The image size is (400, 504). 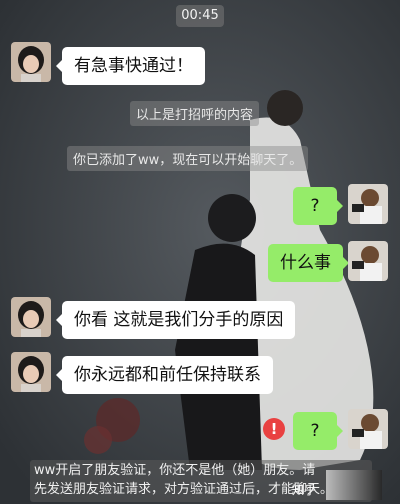 What do you see at coordinates (354, 485) in the screenshot?
I see `mosaic-blur` at bounding box center [354, 485].